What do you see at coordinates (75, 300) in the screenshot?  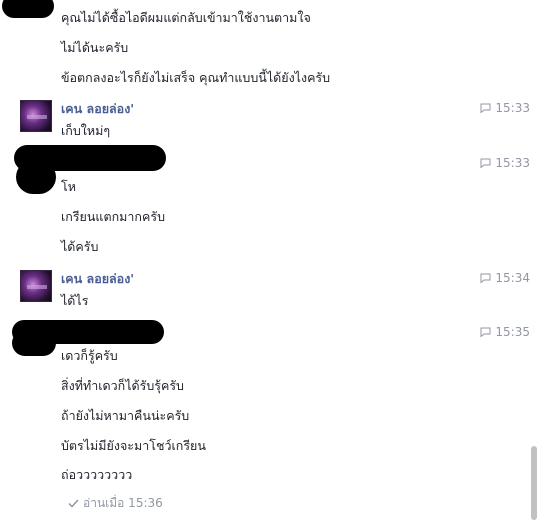 I see `message-text: ได้ไร` at bounding box center [75, 300].